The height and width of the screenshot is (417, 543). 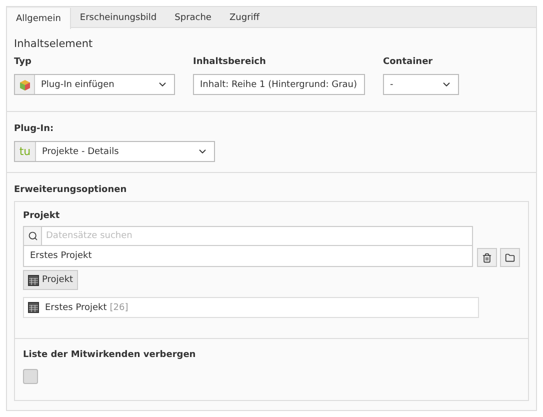 What do you see at coordinates (119, 308) in the screenshot?
I see `record-uid: [26]` at bounding box center [119, 308].